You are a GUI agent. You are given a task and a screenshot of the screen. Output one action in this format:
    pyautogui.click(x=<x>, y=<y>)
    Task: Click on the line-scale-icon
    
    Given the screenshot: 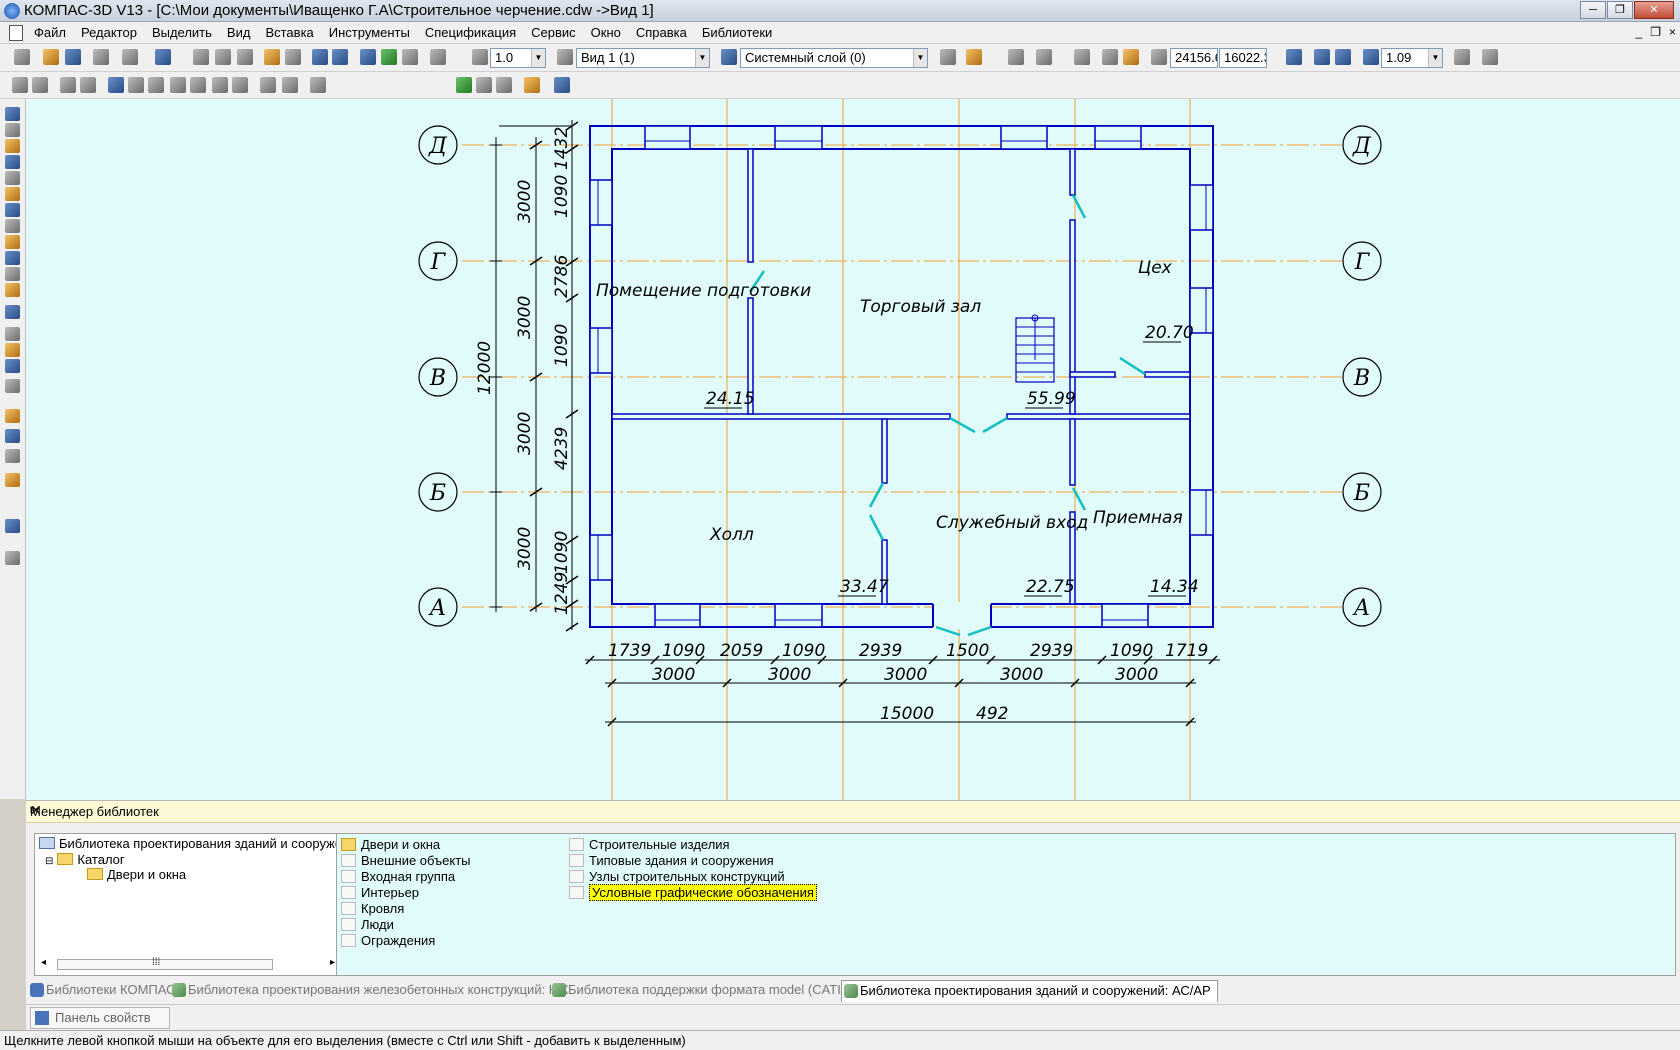 What is the action you would take?
    pyautogui.click(x=480, y=57)
    